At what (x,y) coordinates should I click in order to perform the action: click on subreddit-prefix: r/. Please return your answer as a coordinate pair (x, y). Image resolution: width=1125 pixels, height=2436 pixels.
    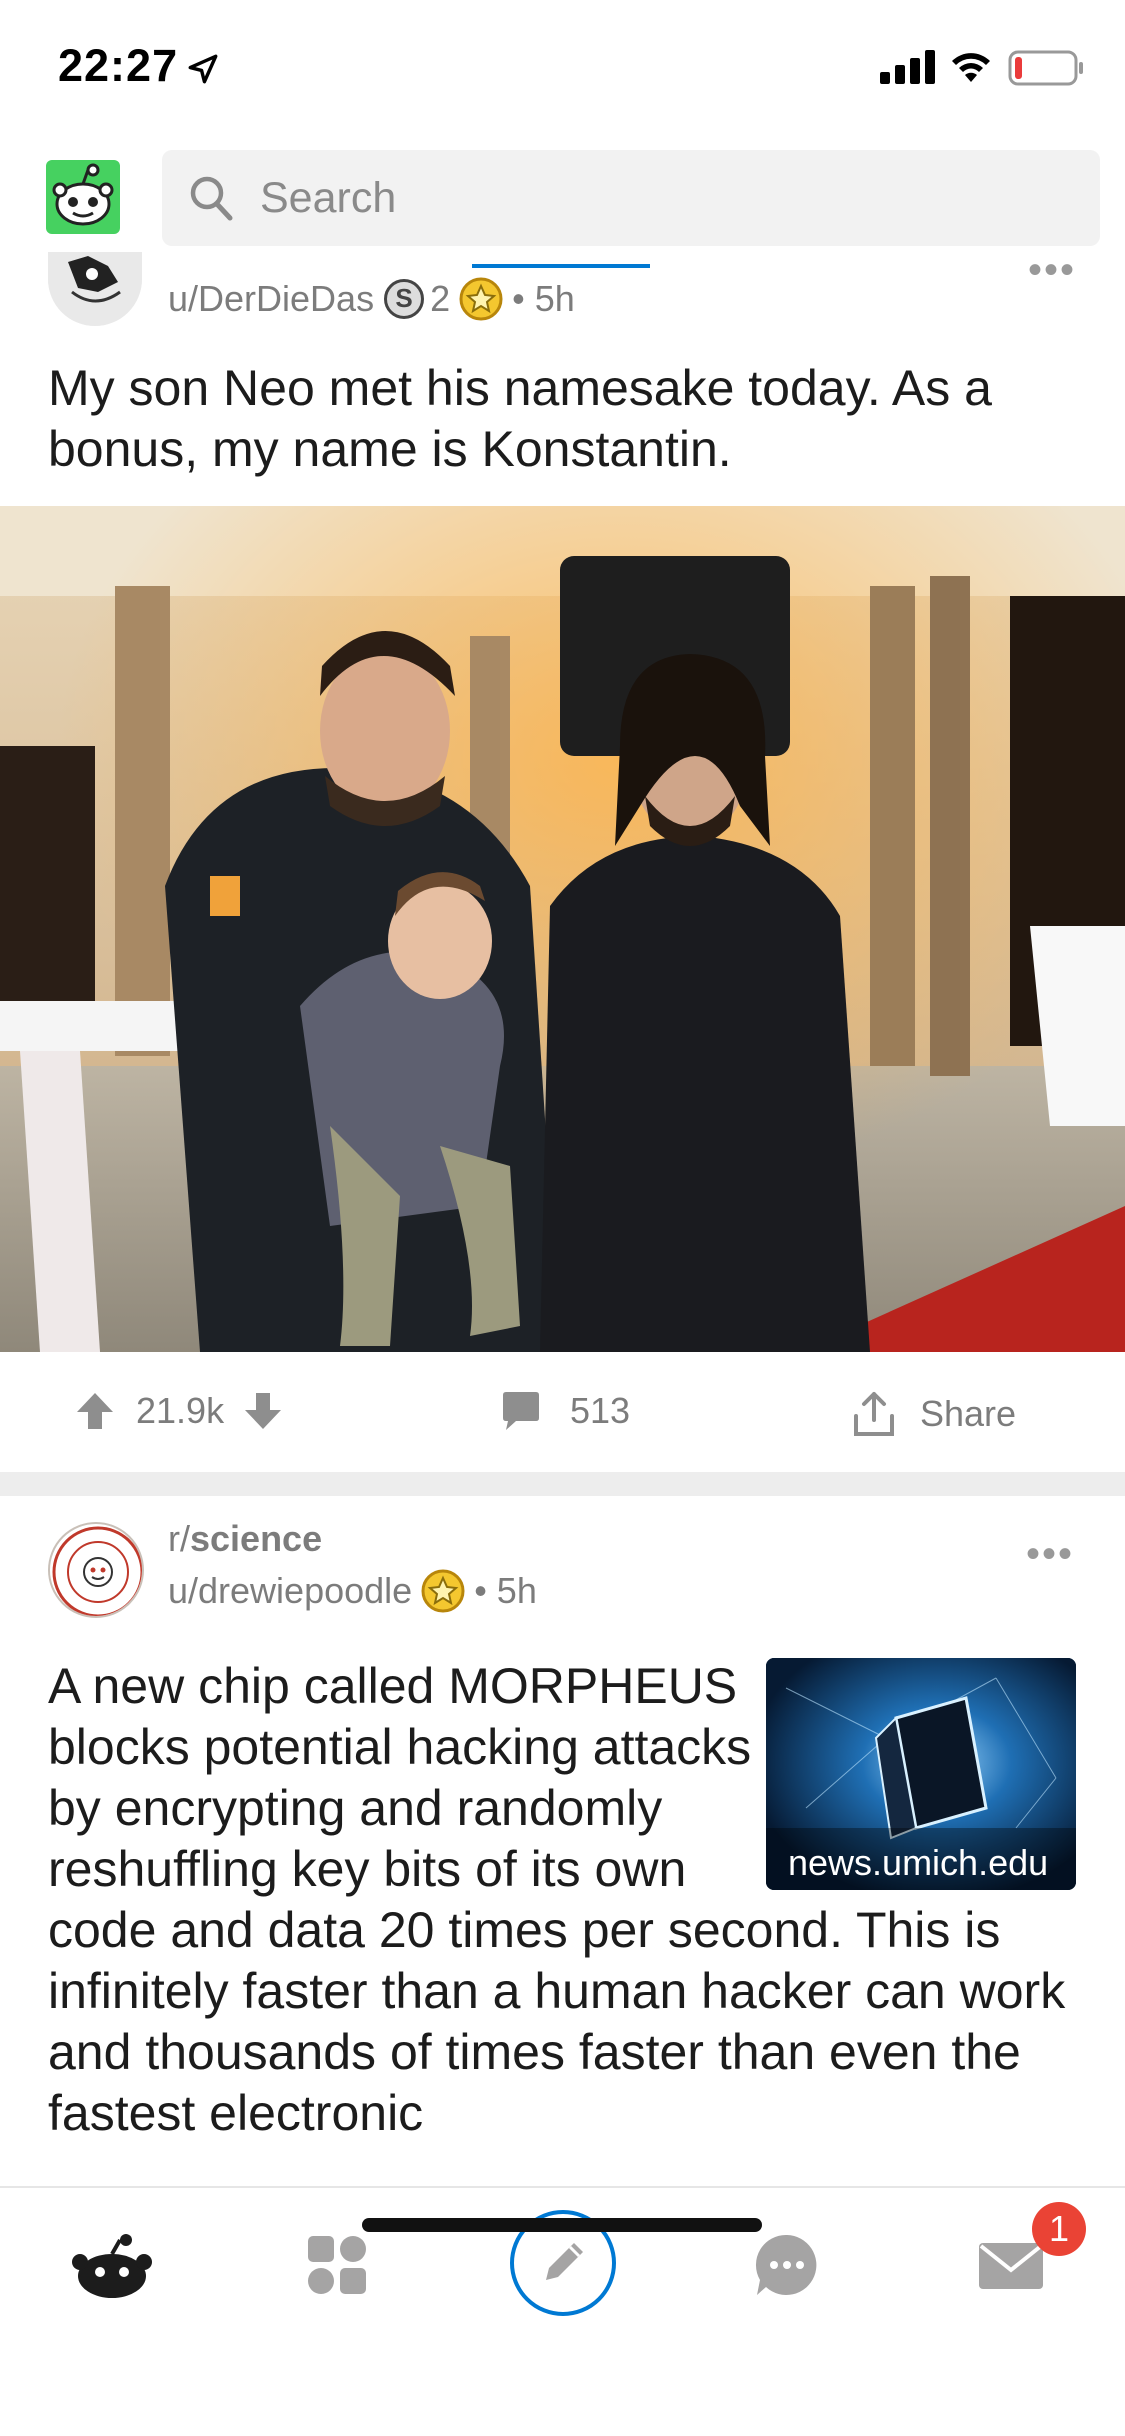
    Looking at the image, I should click on (179, 1538).